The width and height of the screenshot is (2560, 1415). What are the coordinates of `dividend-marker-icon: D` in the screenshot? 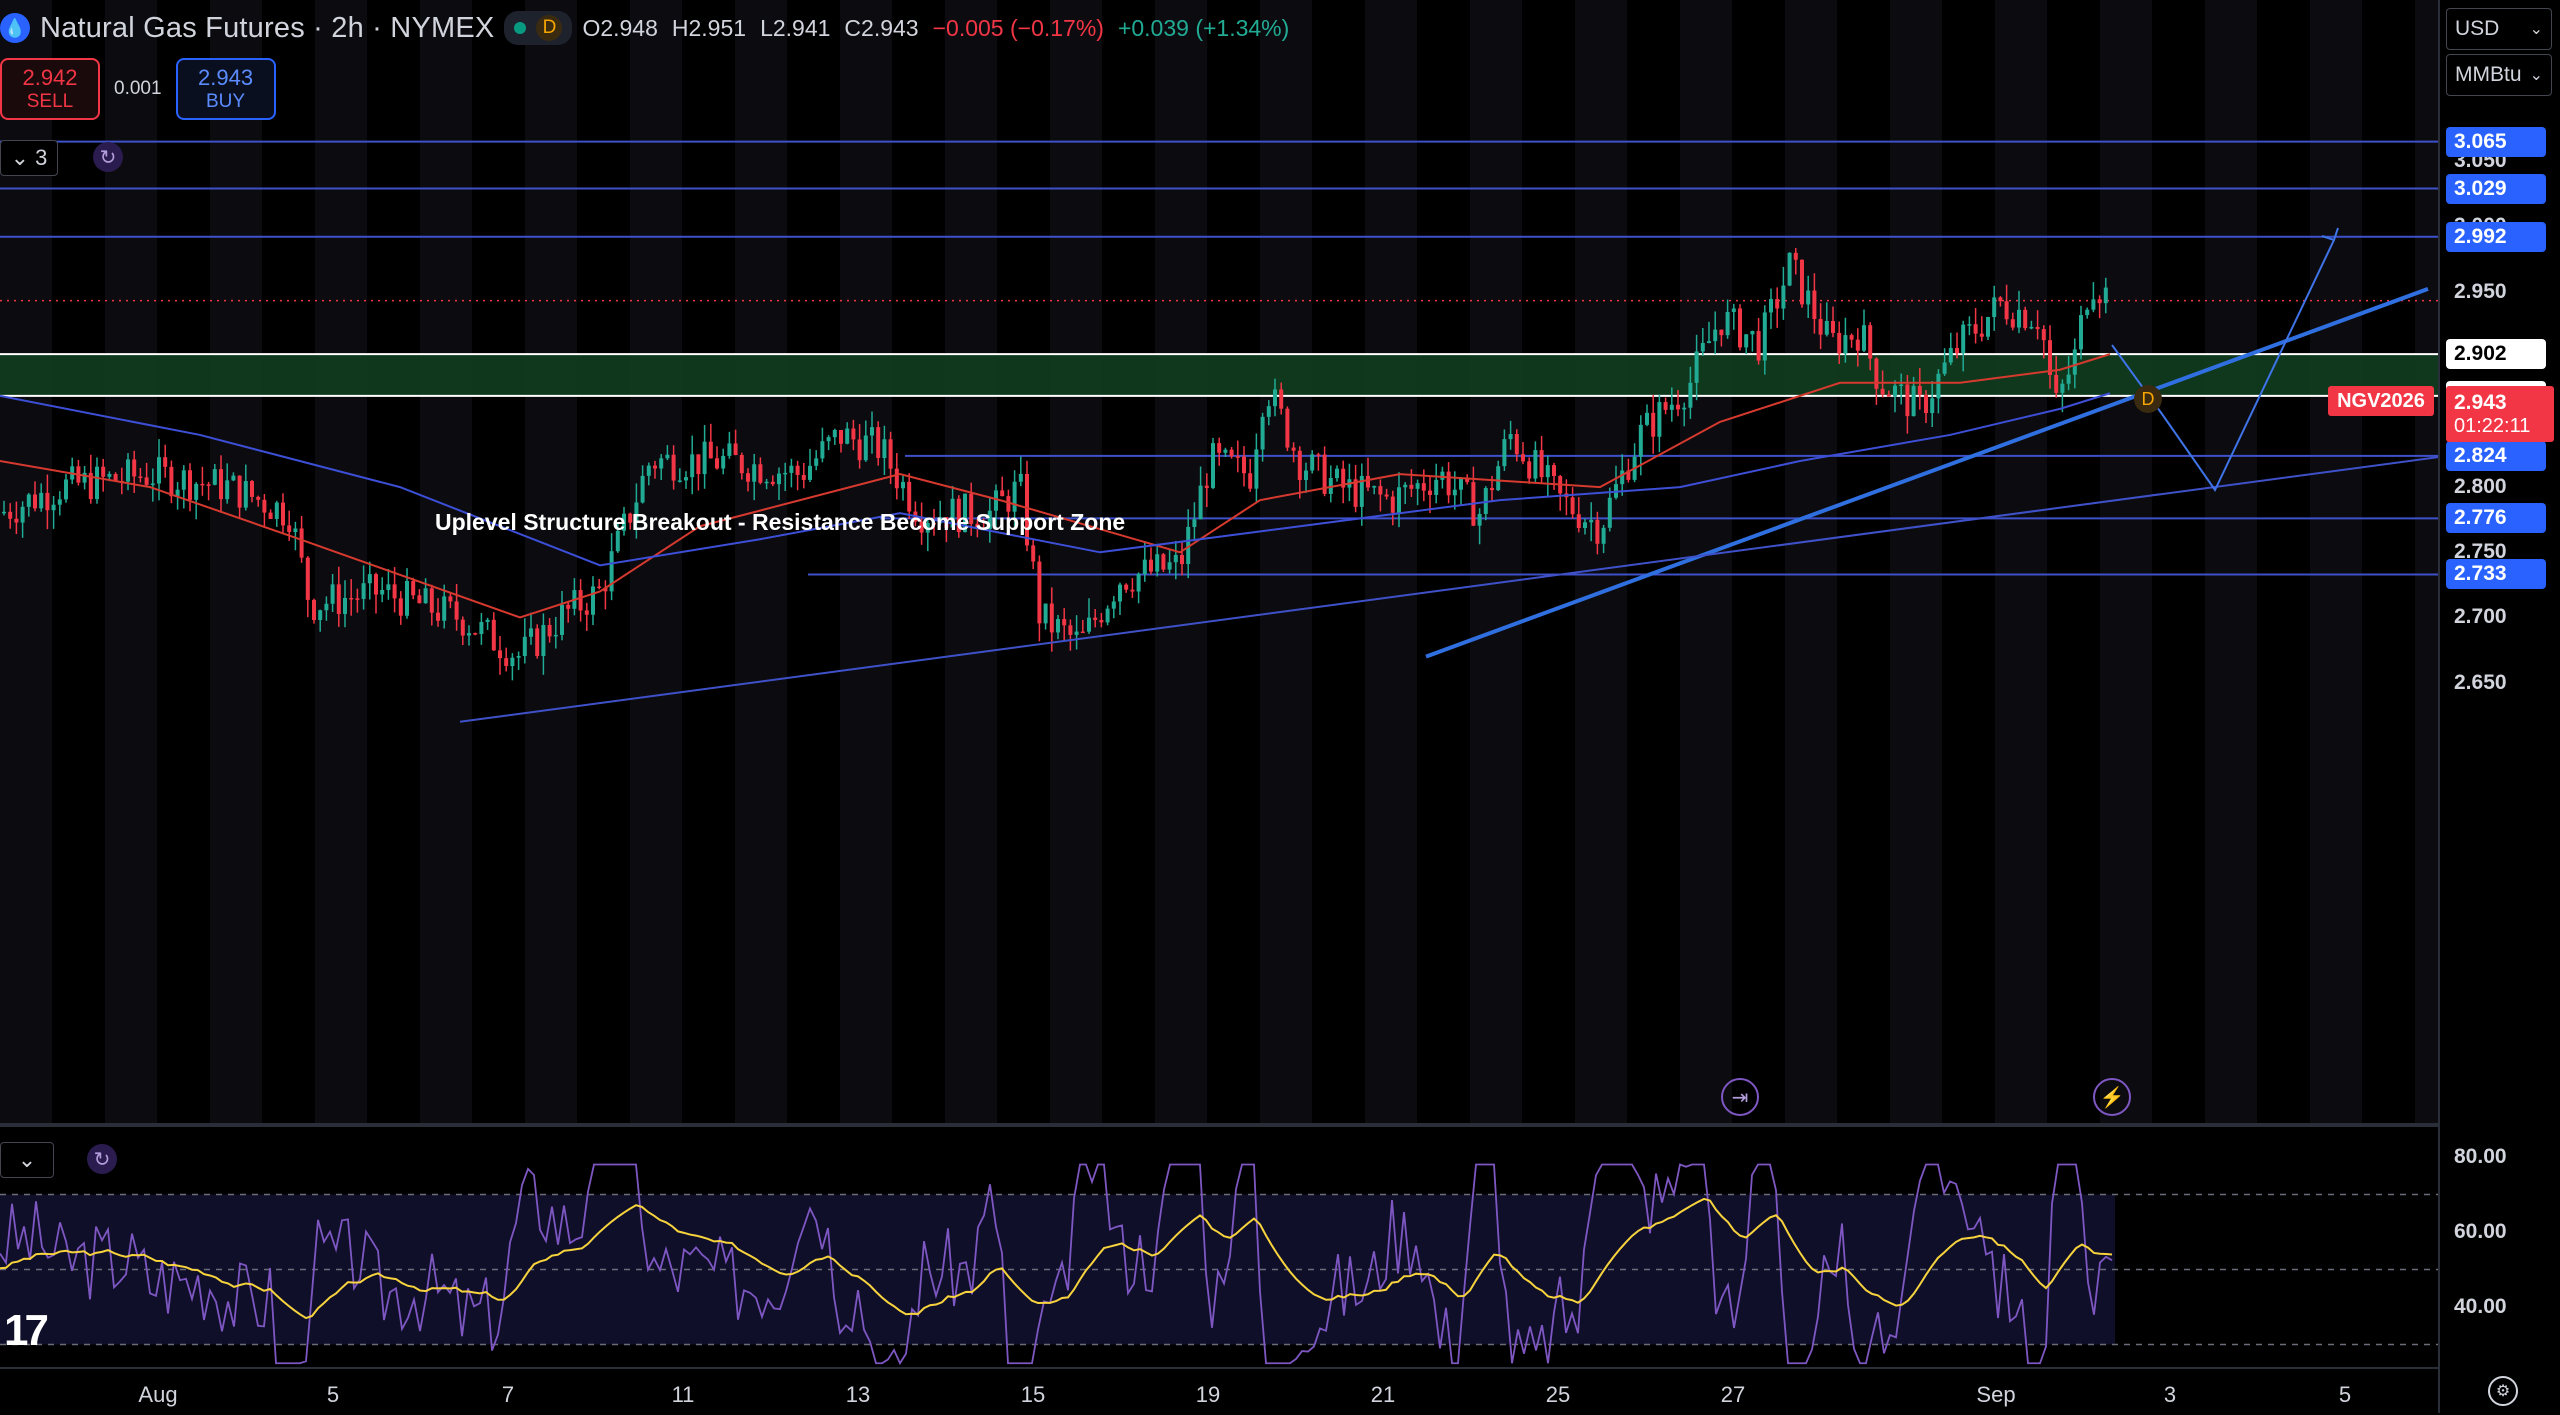 It's located at (2148, 399).